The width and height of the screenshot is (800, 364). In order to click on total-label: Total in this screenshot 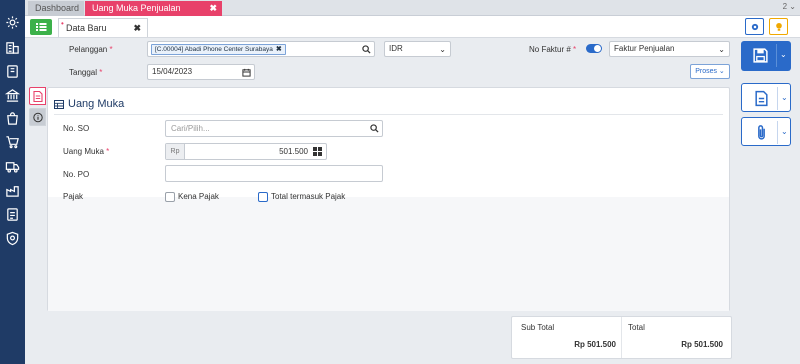, I will do `click(636, 327)`.